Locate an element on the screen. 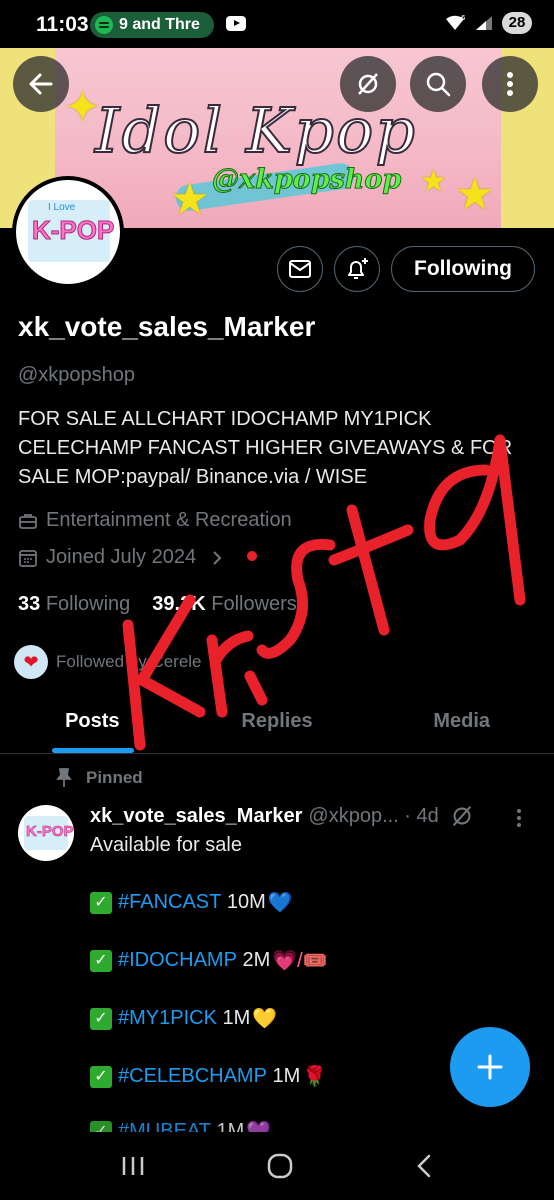  avatar-small-text: I Love is located at coordinates (62, 207).